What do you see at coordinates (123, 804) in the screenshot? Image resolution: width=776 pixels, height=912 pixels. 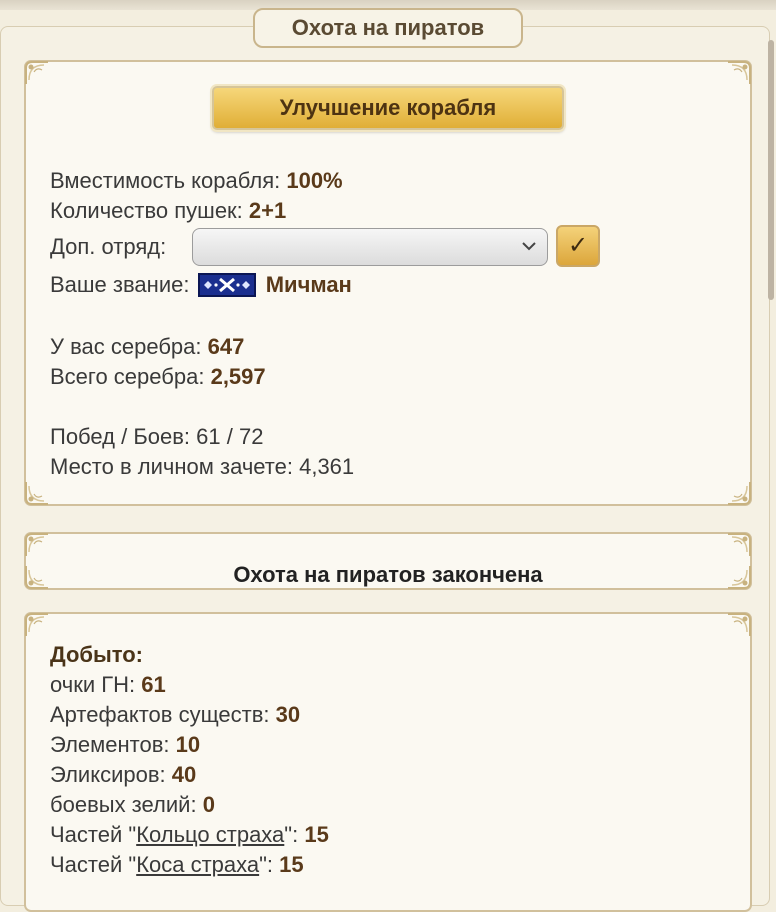 I see `loot-item-label: боевых зелий:` at bounding box center [123, 804].